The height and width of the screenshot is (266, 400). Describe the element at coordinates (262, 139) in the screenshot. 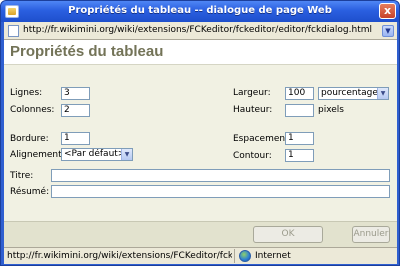

I see `spacing-label: Espacement:` at that location.